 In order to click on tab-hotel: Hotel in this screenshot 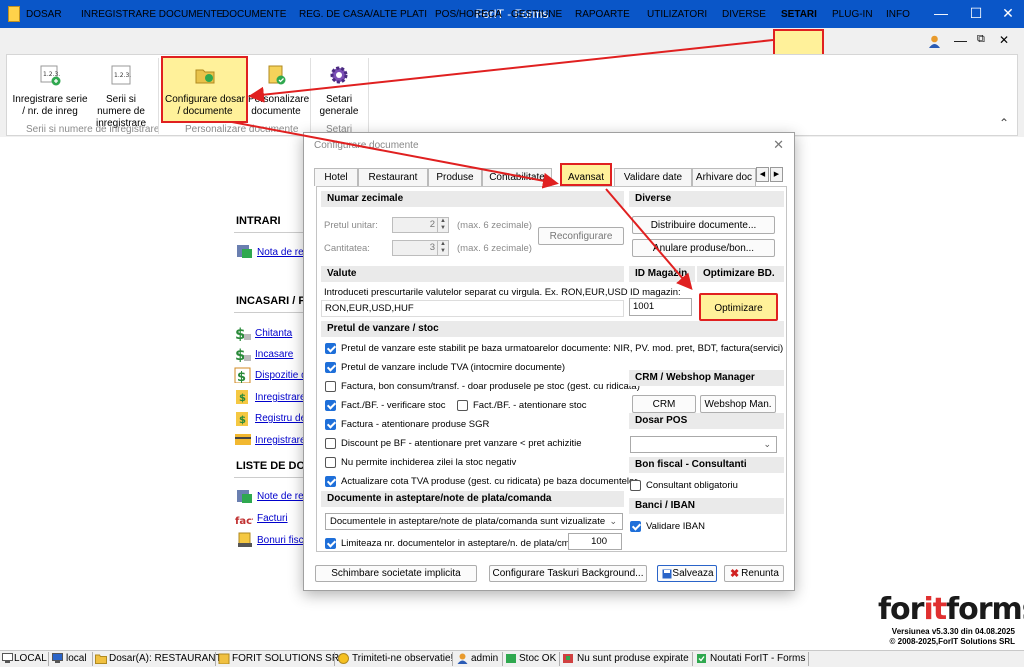, I will do `click(336, 177)`.